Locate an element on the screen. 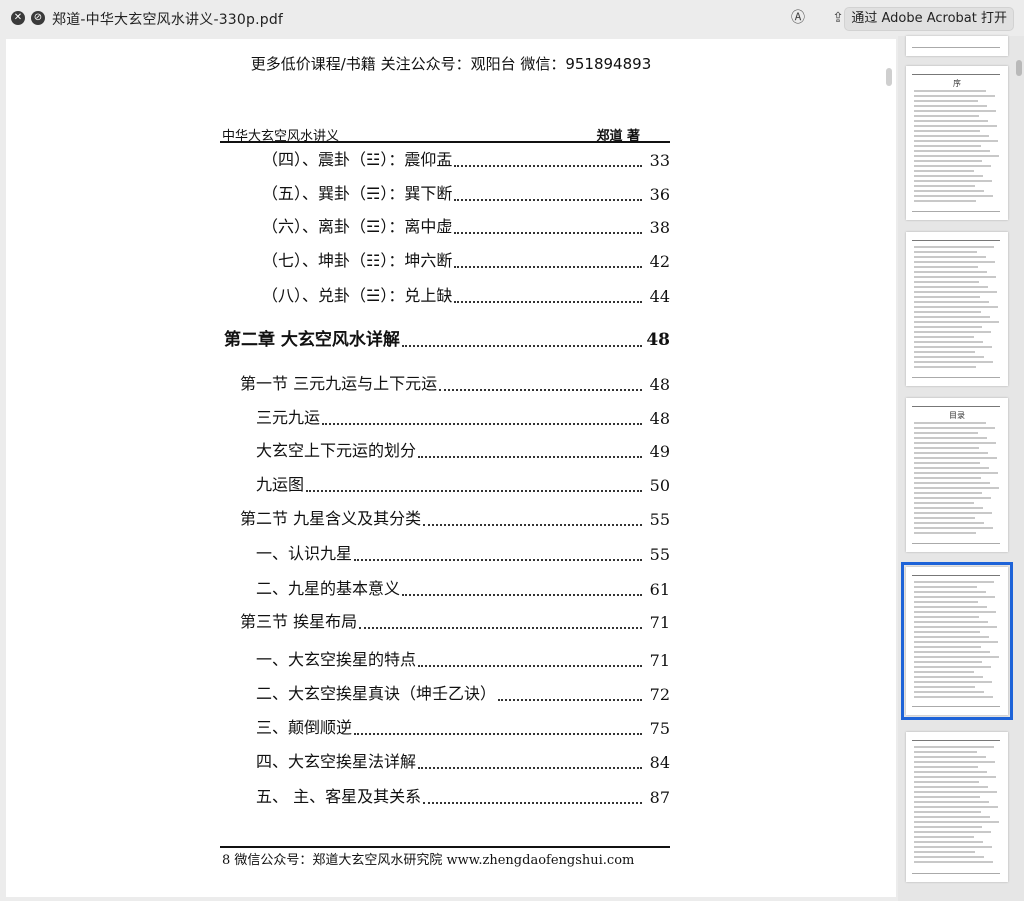 This screenshot has height=901, width=1024. main-scrollbar is located at coordinates (889, 77).